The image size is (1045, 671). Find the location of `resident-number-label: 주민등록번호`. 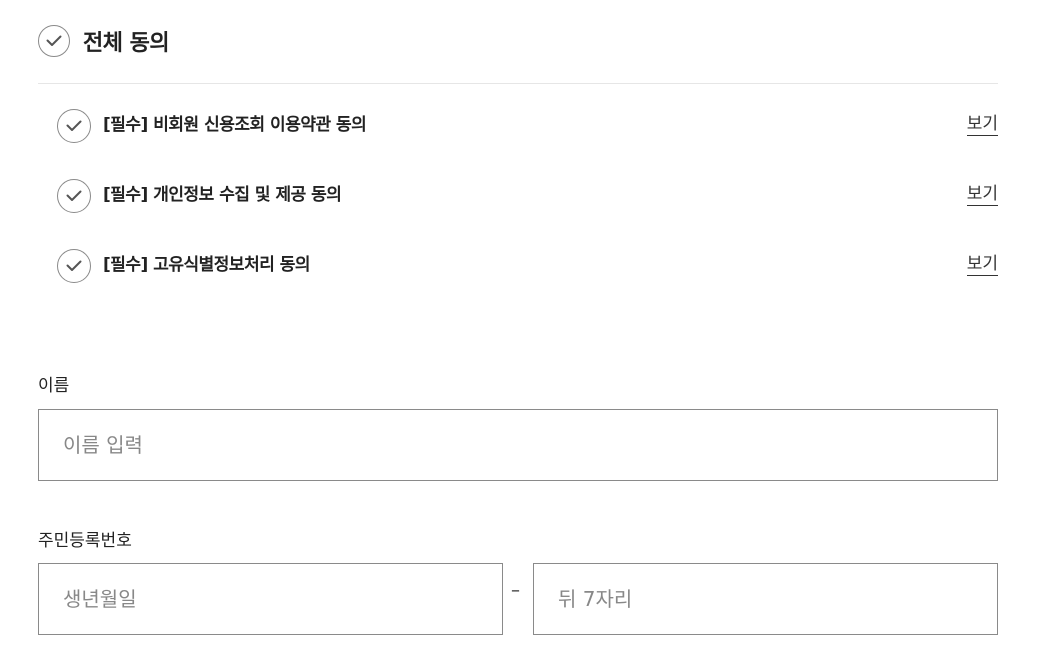

resident-number-label: 주민등록번호 is located at coordinates (85, 541).